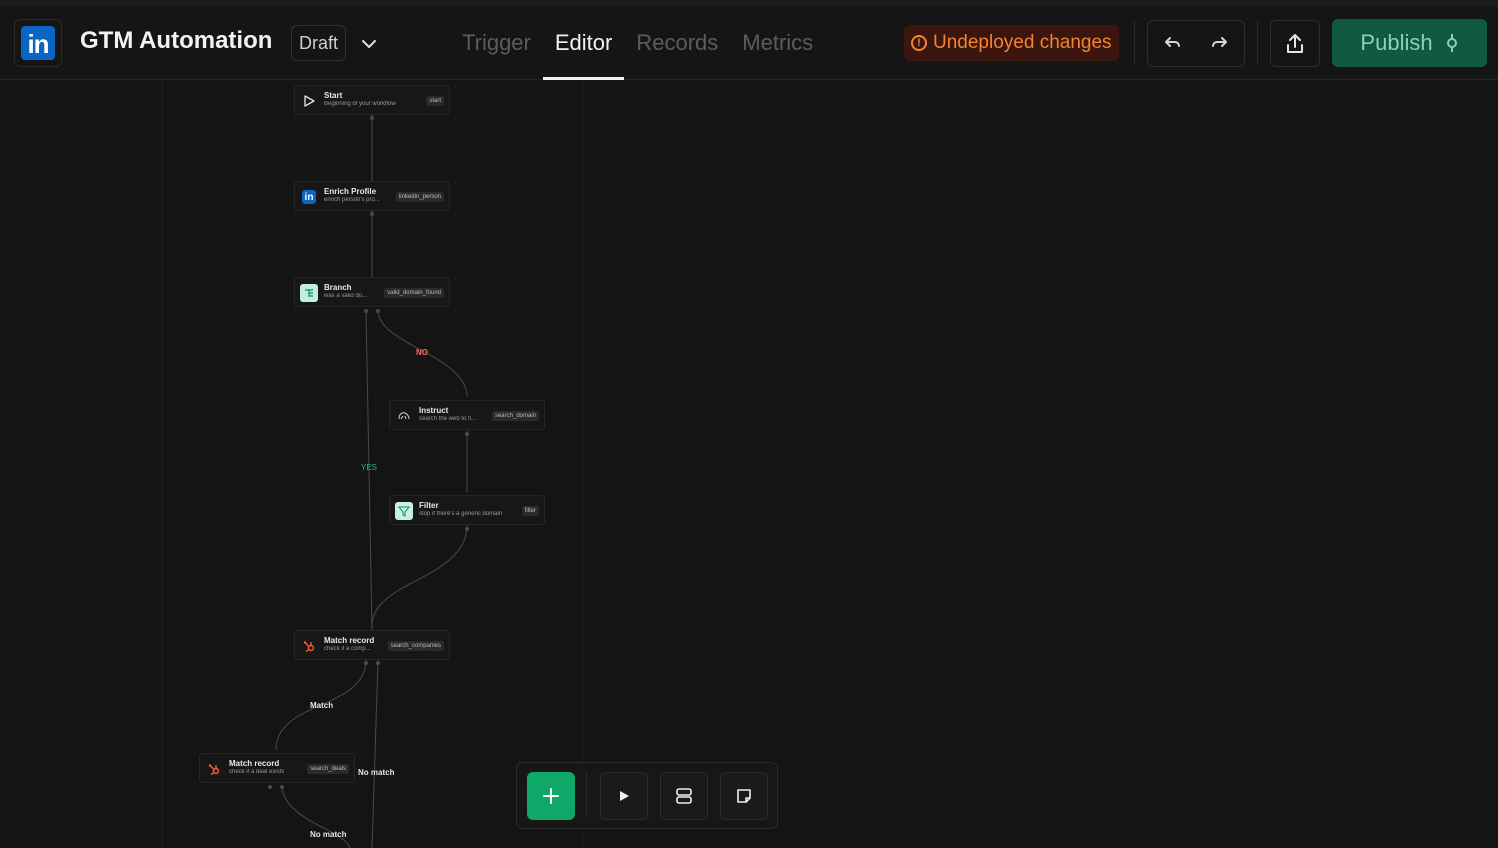 The width and height of the screenshot is (1498, 848). Describe the element at coordinates (419, 575) in the screenshot. I see `edge-filter-match` at that location.